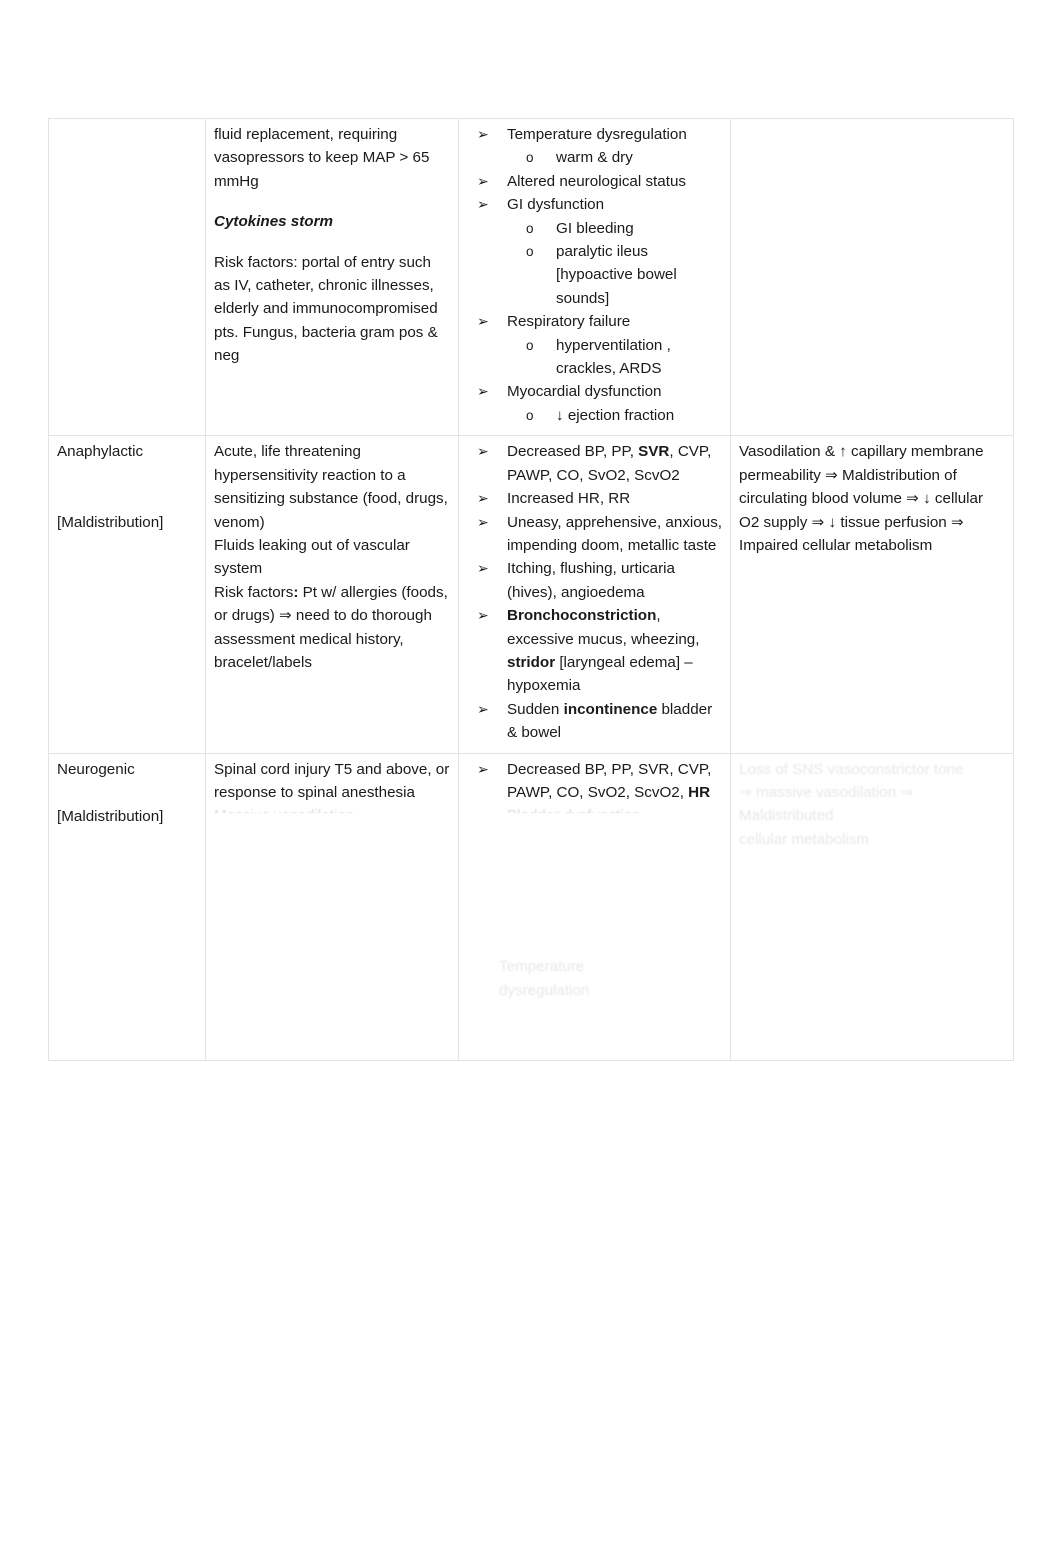 The width and height of the screenshot is (1062, 1556). I want to click on row2-desc-para-2: Fluids leaking out of vascular system, so click(312, 557).